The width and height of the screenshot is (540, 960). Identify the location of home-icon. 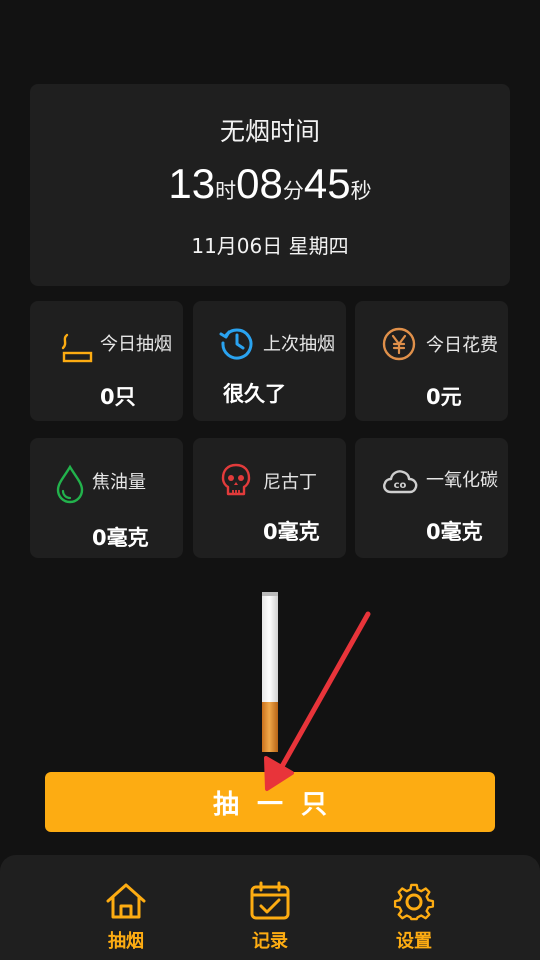
(126, 901).